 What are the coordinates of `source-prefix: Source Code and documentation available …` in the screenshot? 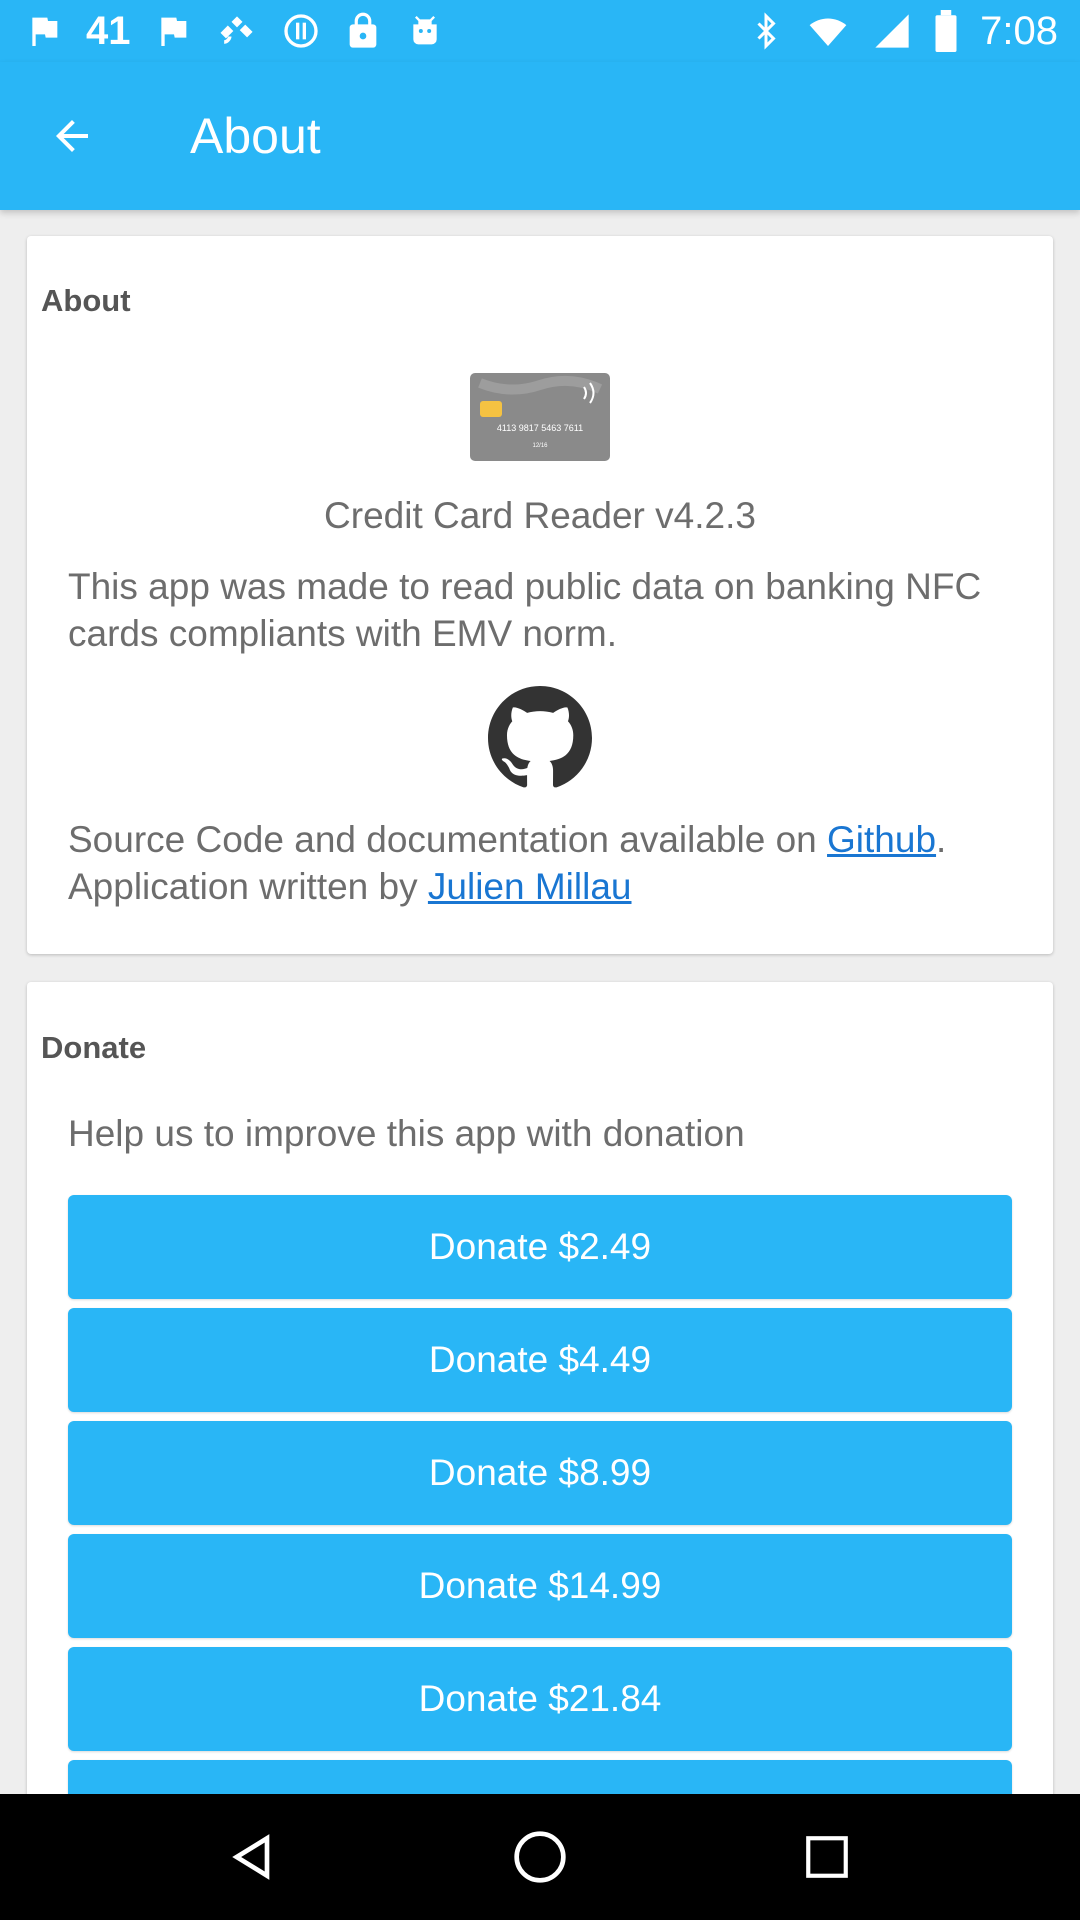 It's located at (448, 839).